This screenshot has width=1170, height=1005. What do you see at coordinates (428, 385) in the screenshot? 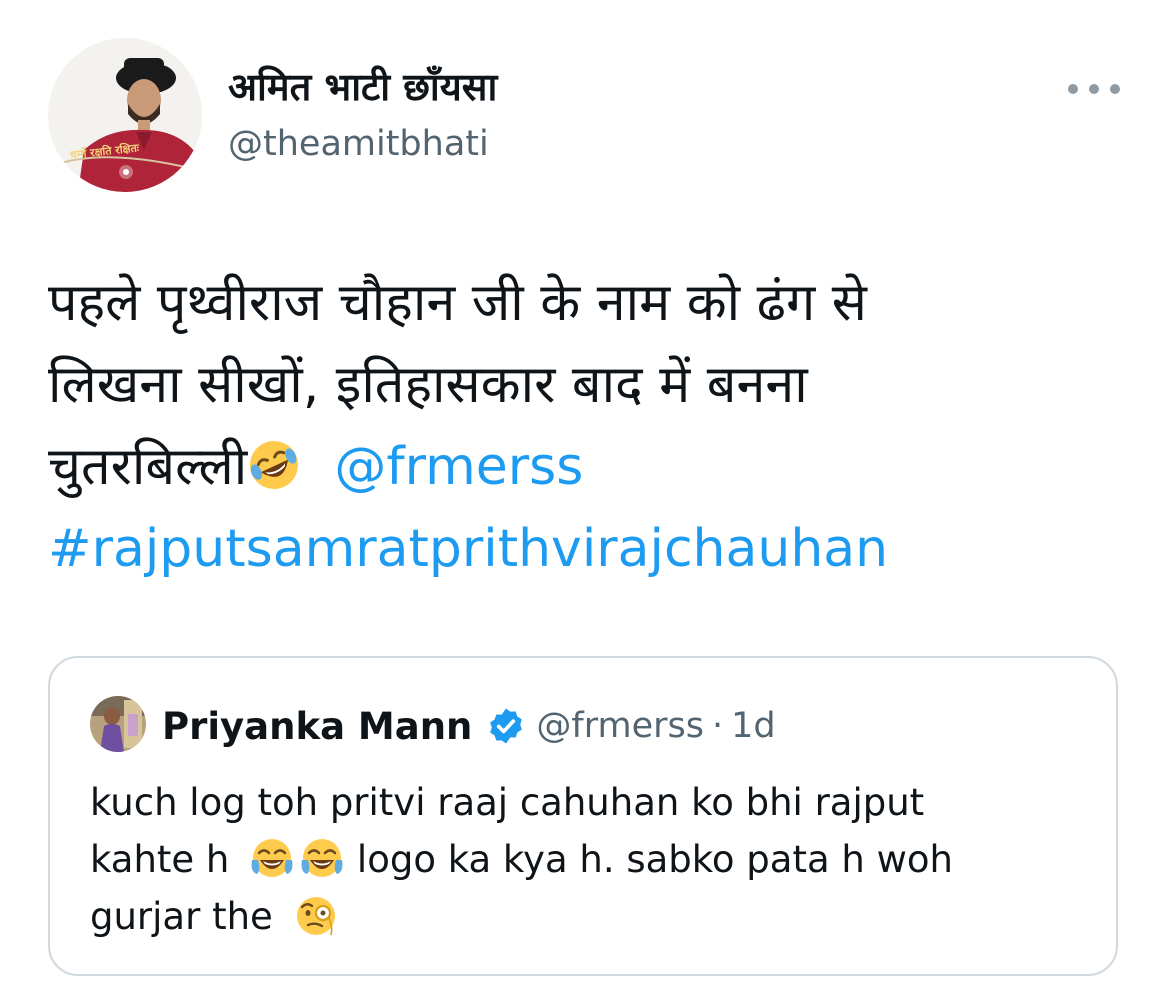
I see `tweet-text-line: लिखना सीखों, इतिहासकार बाद में बनना` at bounding box center [428, 385].